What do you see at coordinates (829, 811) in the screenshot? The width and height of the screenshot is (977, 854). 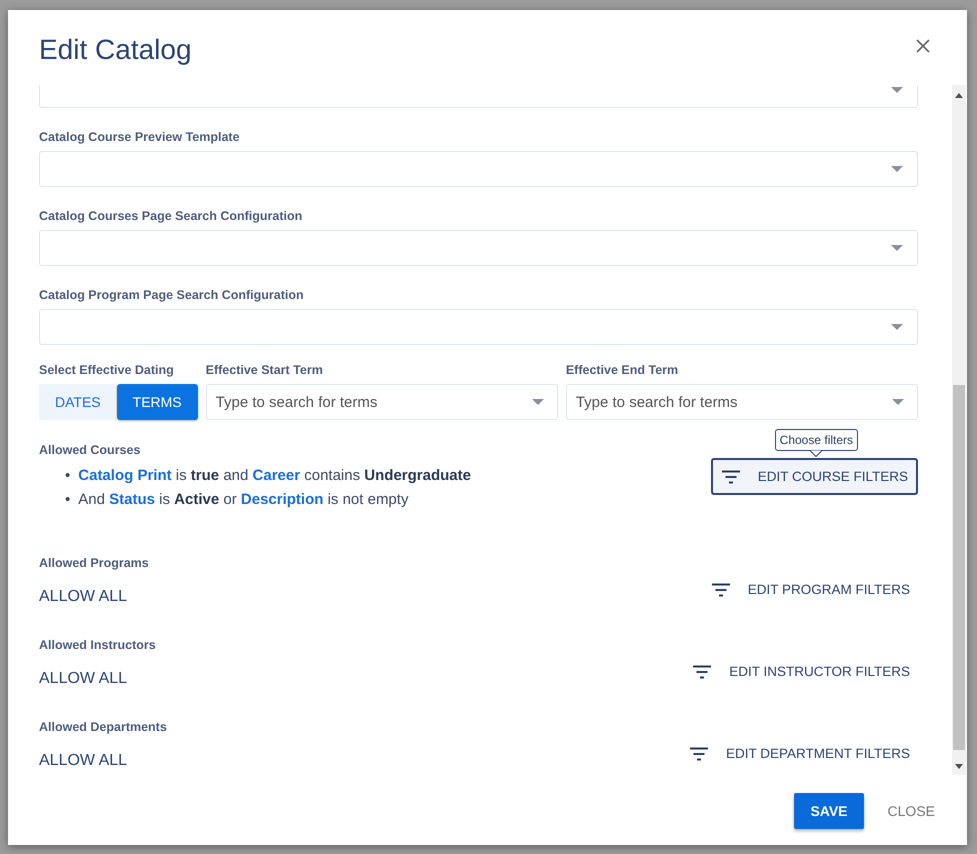 I see `save-button: SAVE` at bounding box center [829, 811].